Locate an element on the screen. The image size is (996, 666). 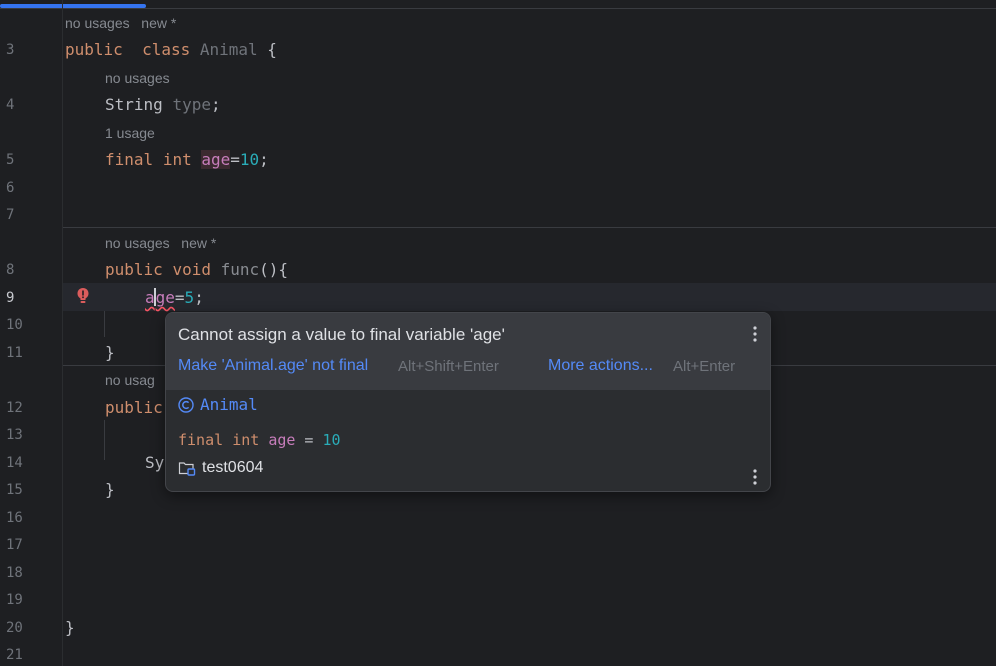
code-punct: { is located at coordinates (267, 49).